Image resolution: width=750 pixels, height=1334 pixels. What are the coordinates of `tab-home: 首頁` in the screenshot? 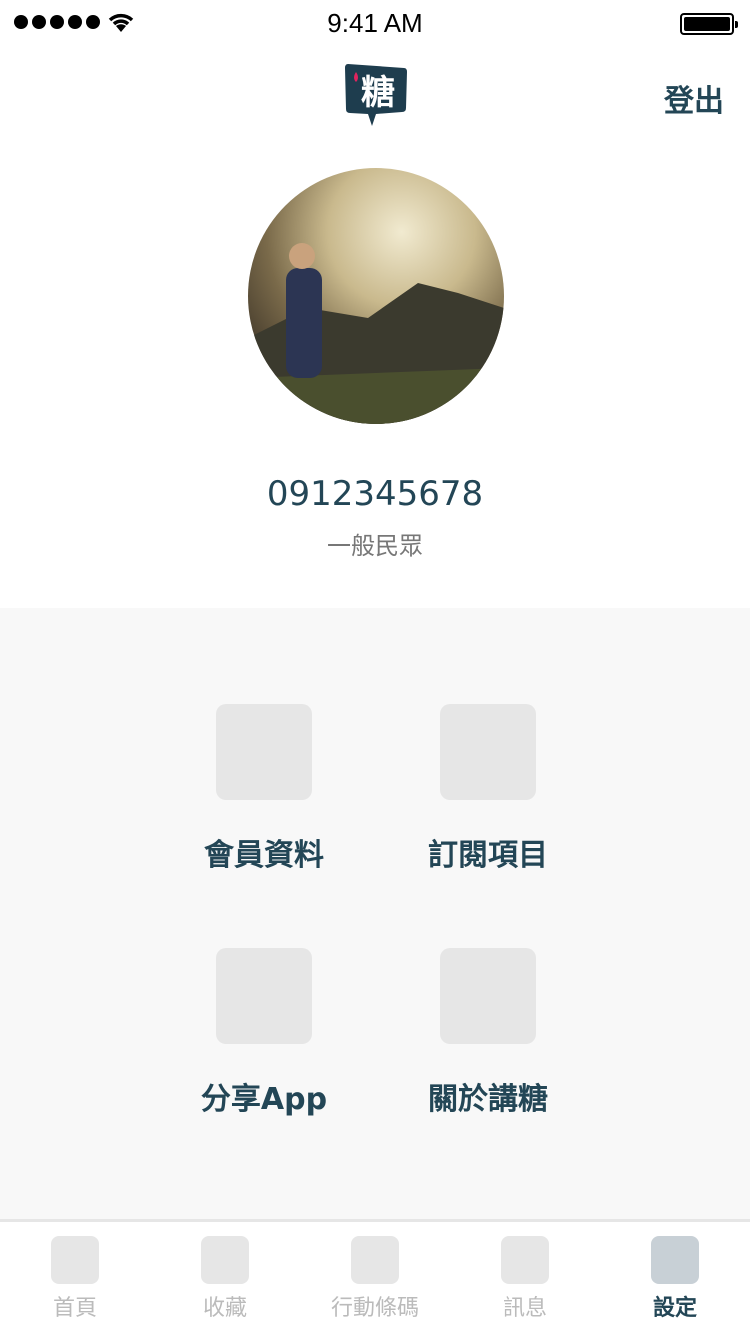 It's located at (75, 1279).